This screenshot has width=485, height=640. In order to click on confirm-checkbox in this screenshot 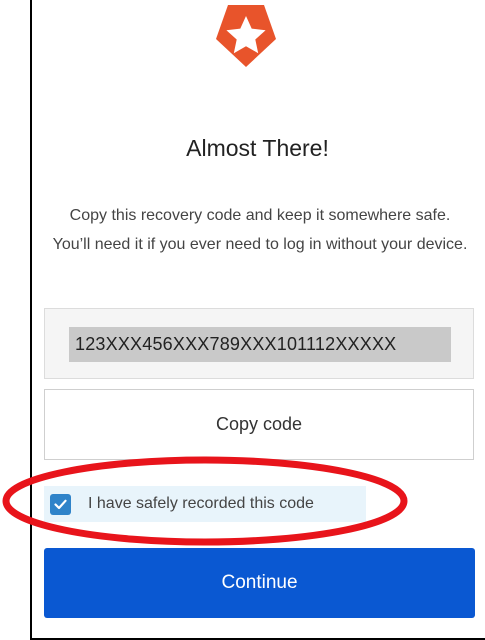, I will do `click(60, 504)`.